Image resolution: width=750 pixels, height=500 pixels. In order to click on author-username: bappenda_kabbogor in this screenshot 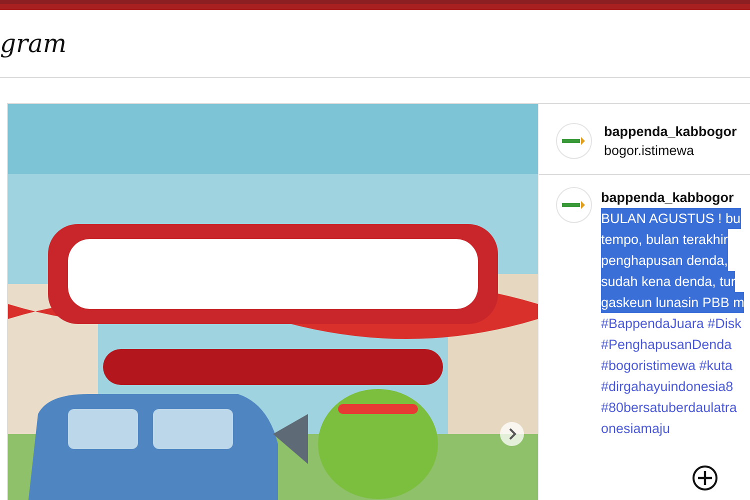, I will do `click(670, 131)`.